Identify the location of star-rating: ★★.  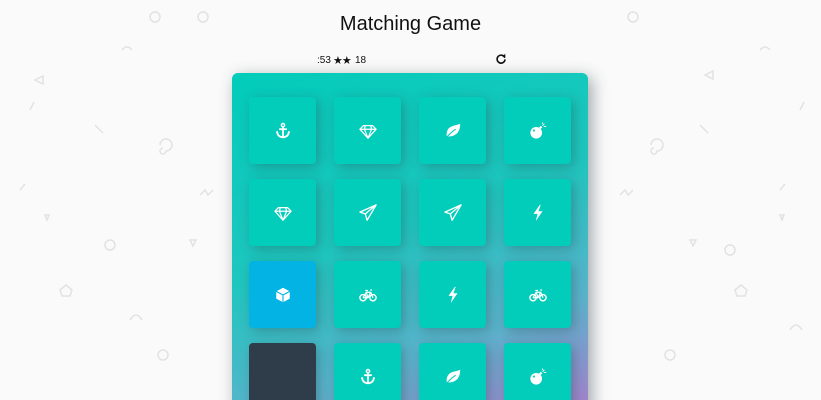
(342, 60).